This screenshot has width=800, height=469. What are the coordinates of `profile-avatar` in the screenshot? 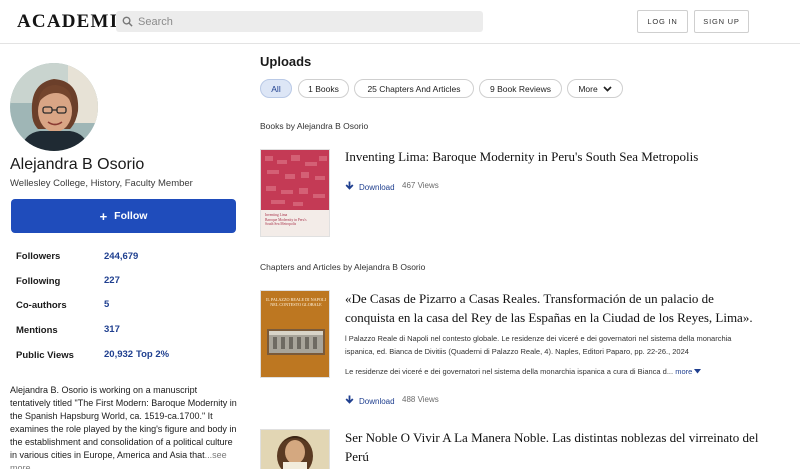 It's located at (54, 107).